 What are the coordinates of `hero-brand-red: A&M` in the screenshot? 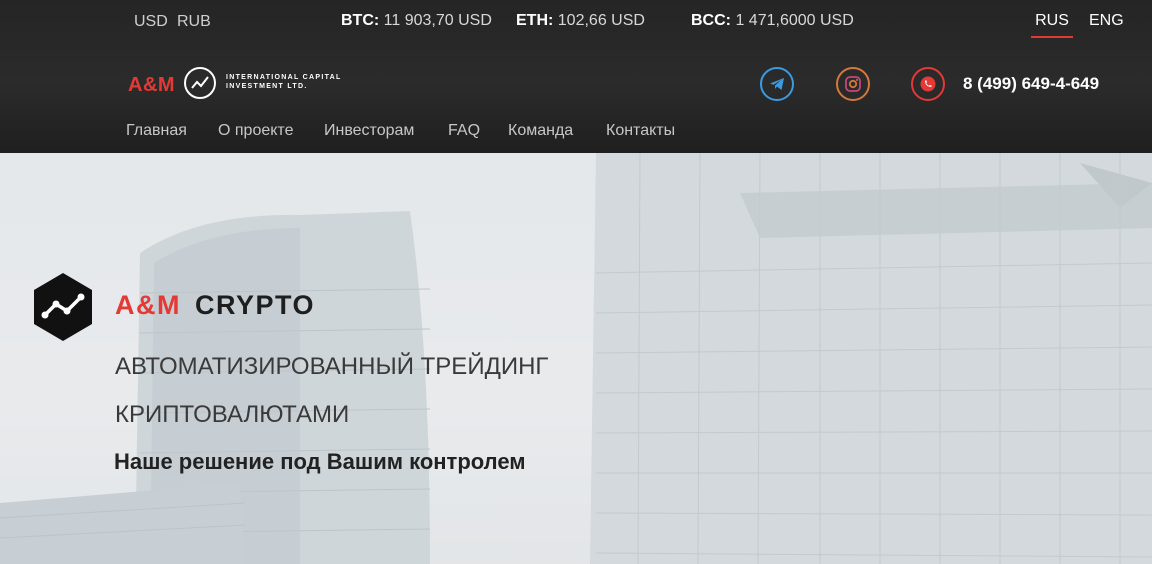 It's located at (148, 305).